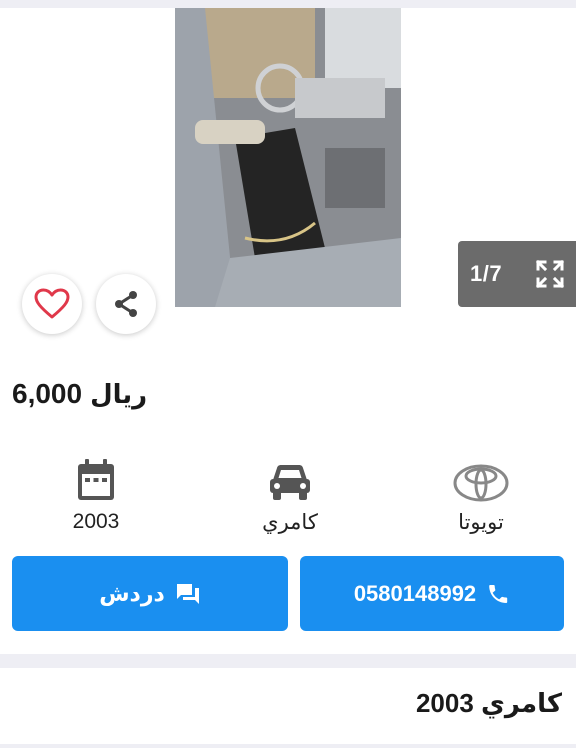 Image resolution: width=576 pixels, height=748 pixels. I want to click on bottom-divider, so click(288, 746).